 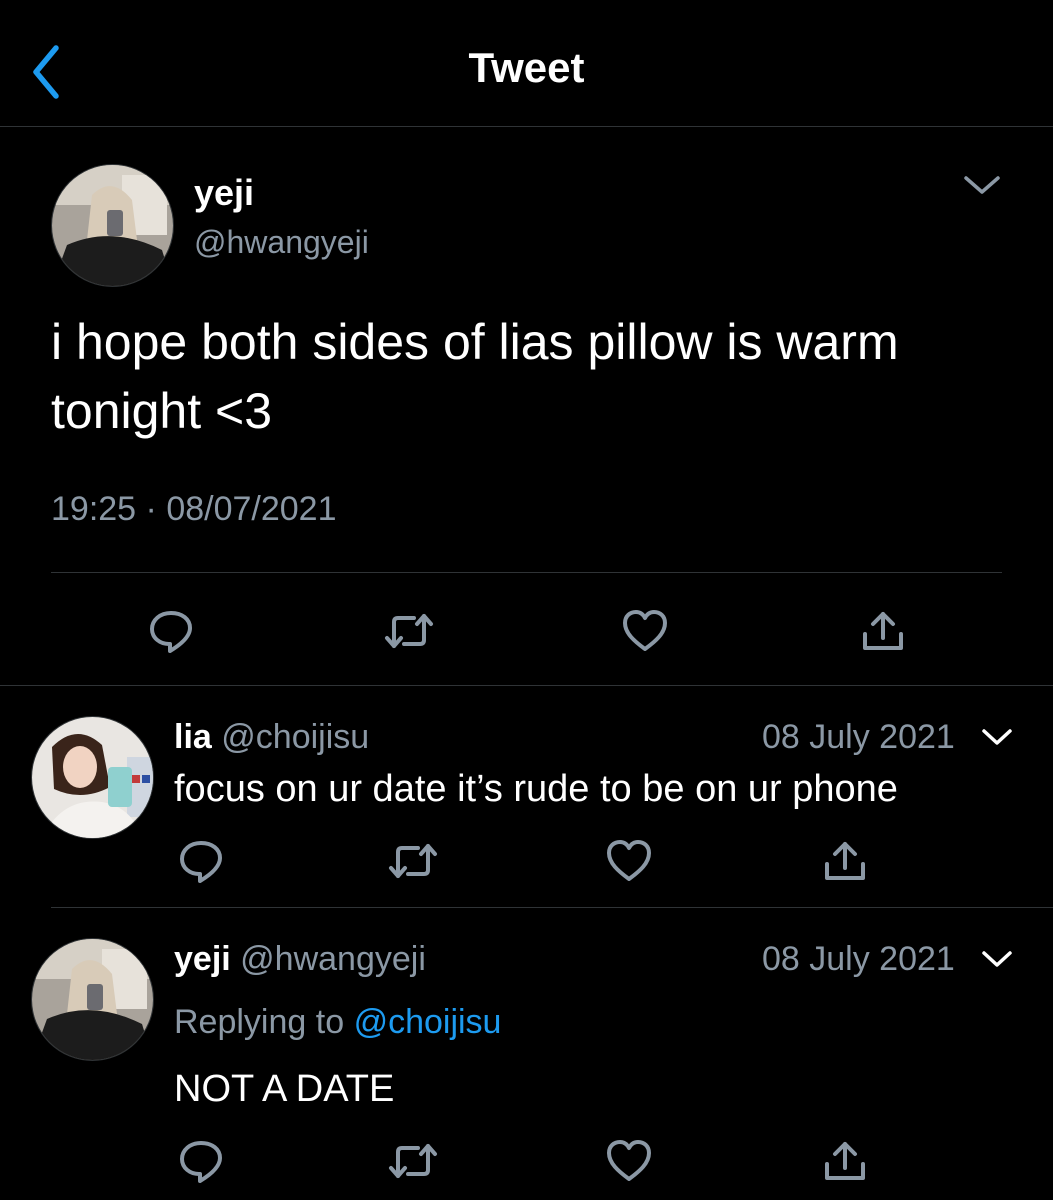 I want to click on tweet-timestamp: 19:25 · 08/07/2021, so click(x=194, y=509).